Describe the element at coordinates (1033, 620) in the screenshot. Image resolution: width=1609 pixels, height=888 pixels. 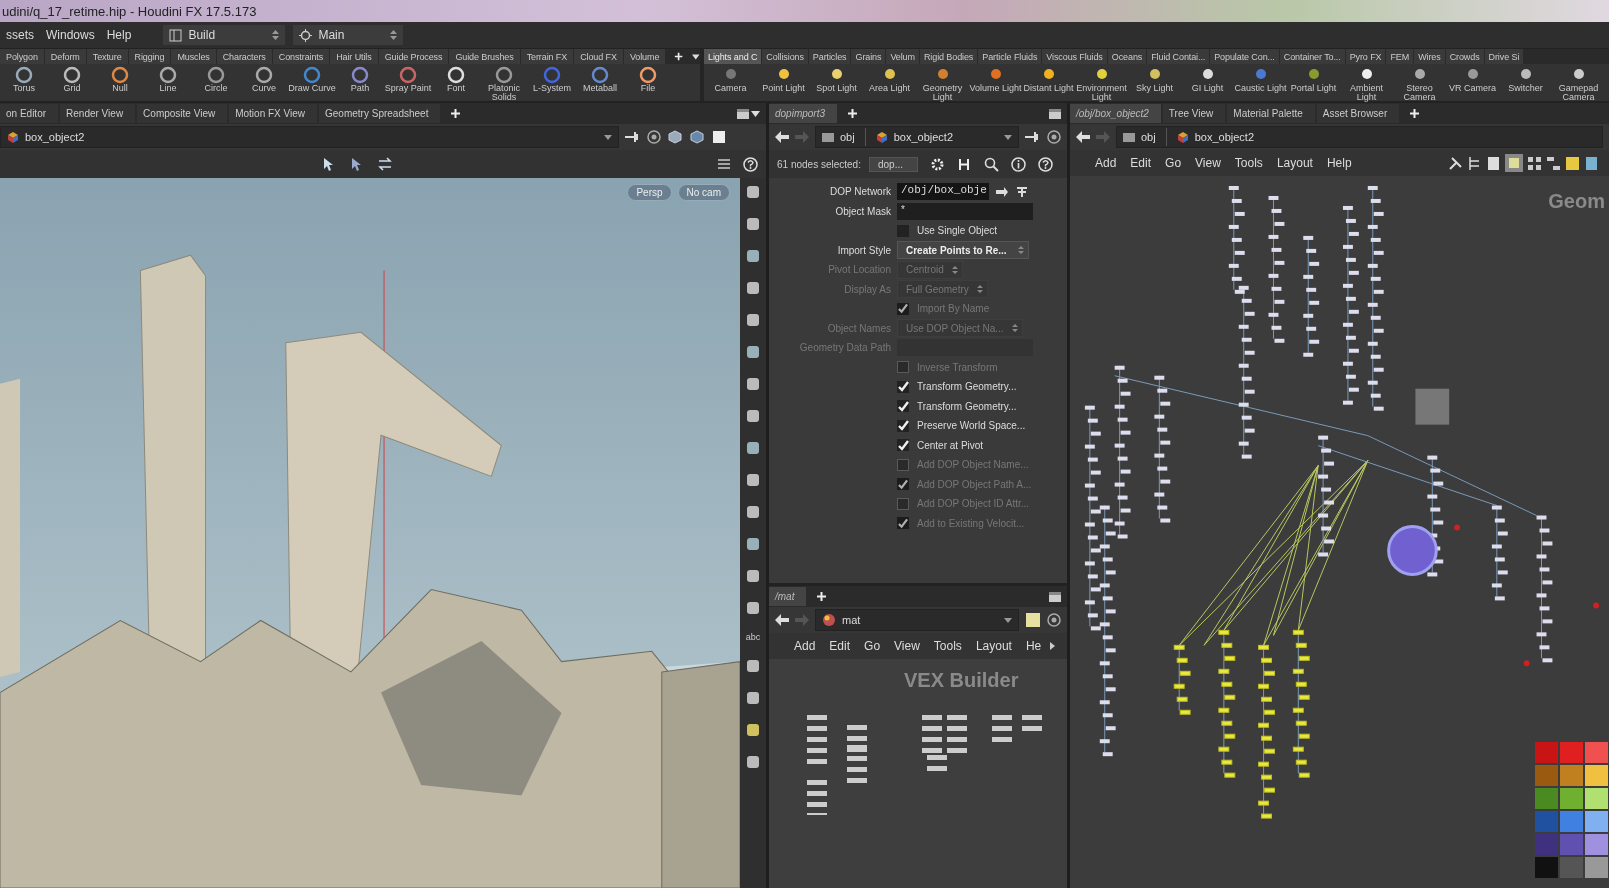
I see `note-icon` at that location.